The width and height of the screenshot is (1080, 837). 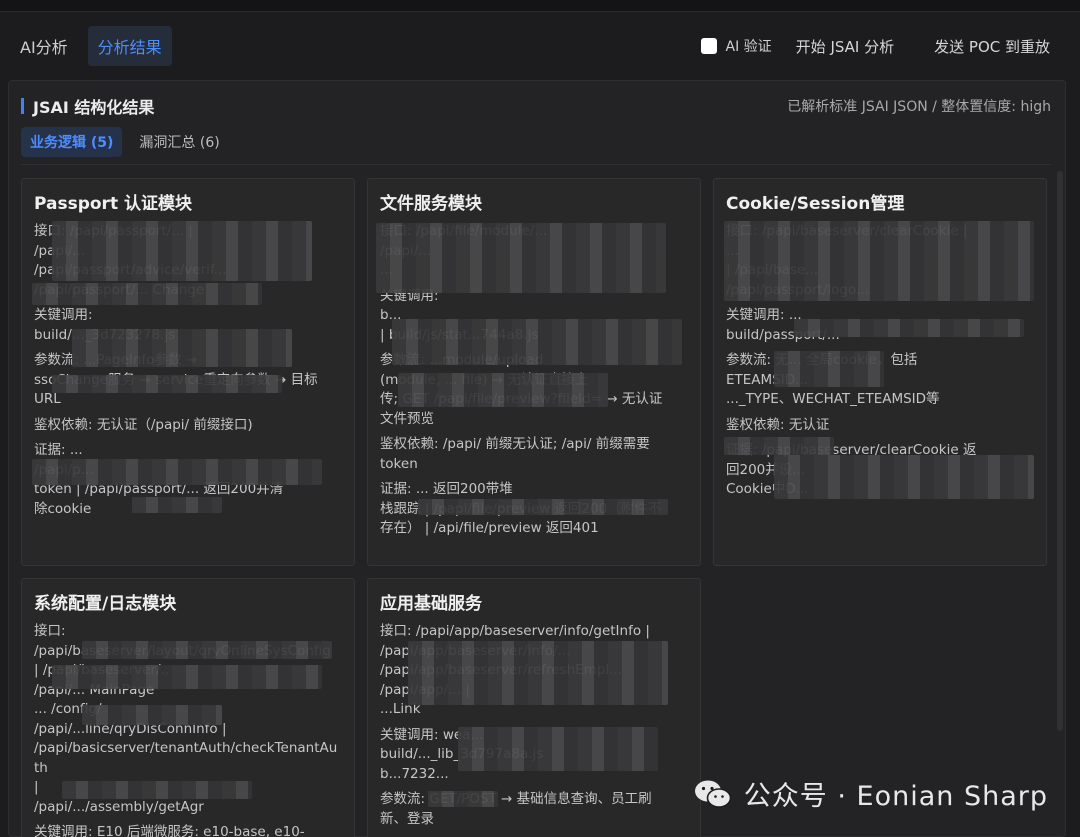 I want to click on watermark: 公众号 · Eonian Sharp, so click(x=871, y=793).